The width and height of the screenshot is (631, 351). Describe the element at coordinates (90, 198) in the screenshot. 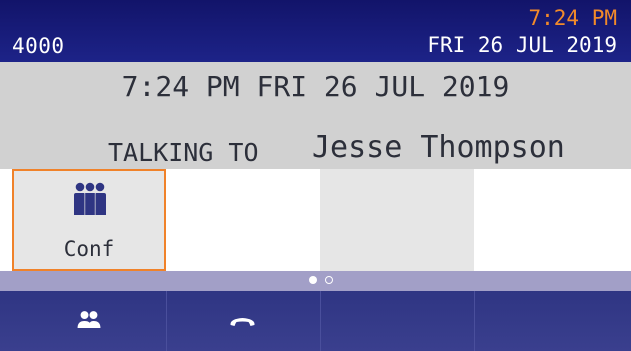

I see `conference-icon` at that location.